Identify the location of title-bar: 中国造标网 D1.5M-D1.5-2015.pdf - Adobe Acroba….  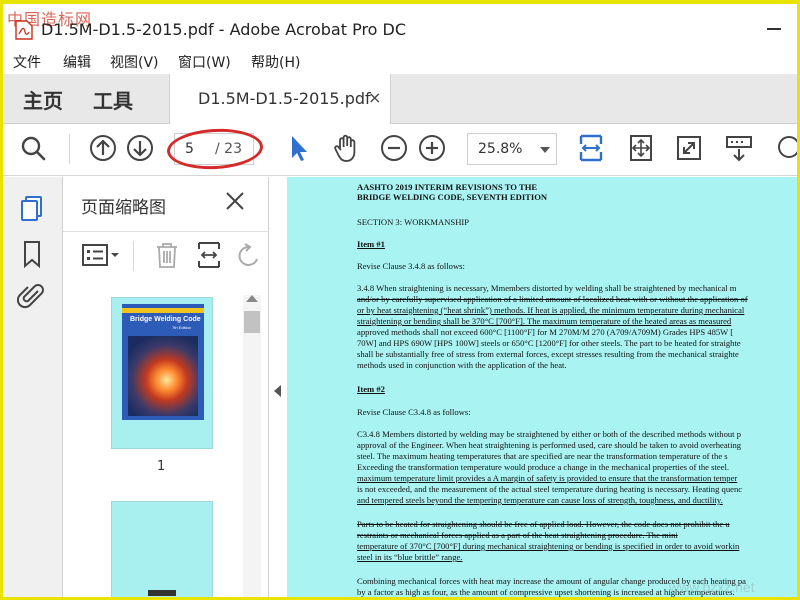
(400, 26).